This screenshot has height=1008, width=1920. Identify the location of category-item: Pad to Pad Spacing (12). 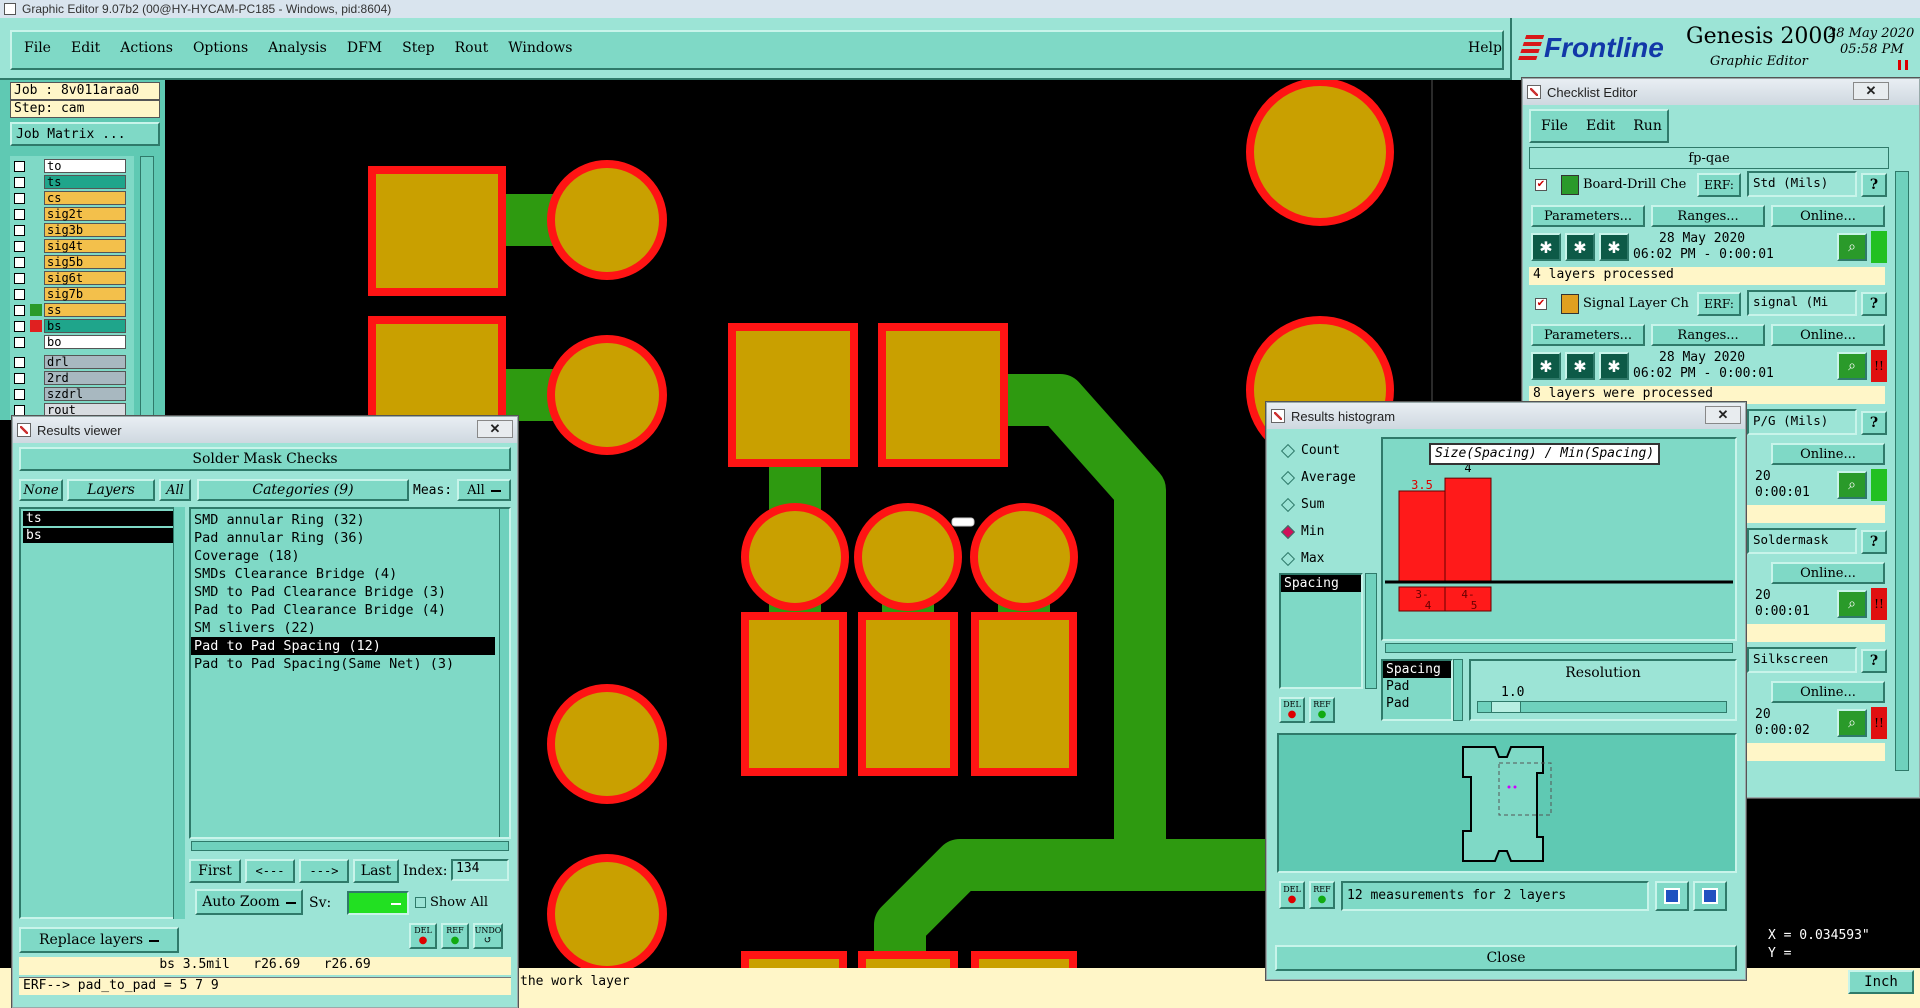
(343, 646).